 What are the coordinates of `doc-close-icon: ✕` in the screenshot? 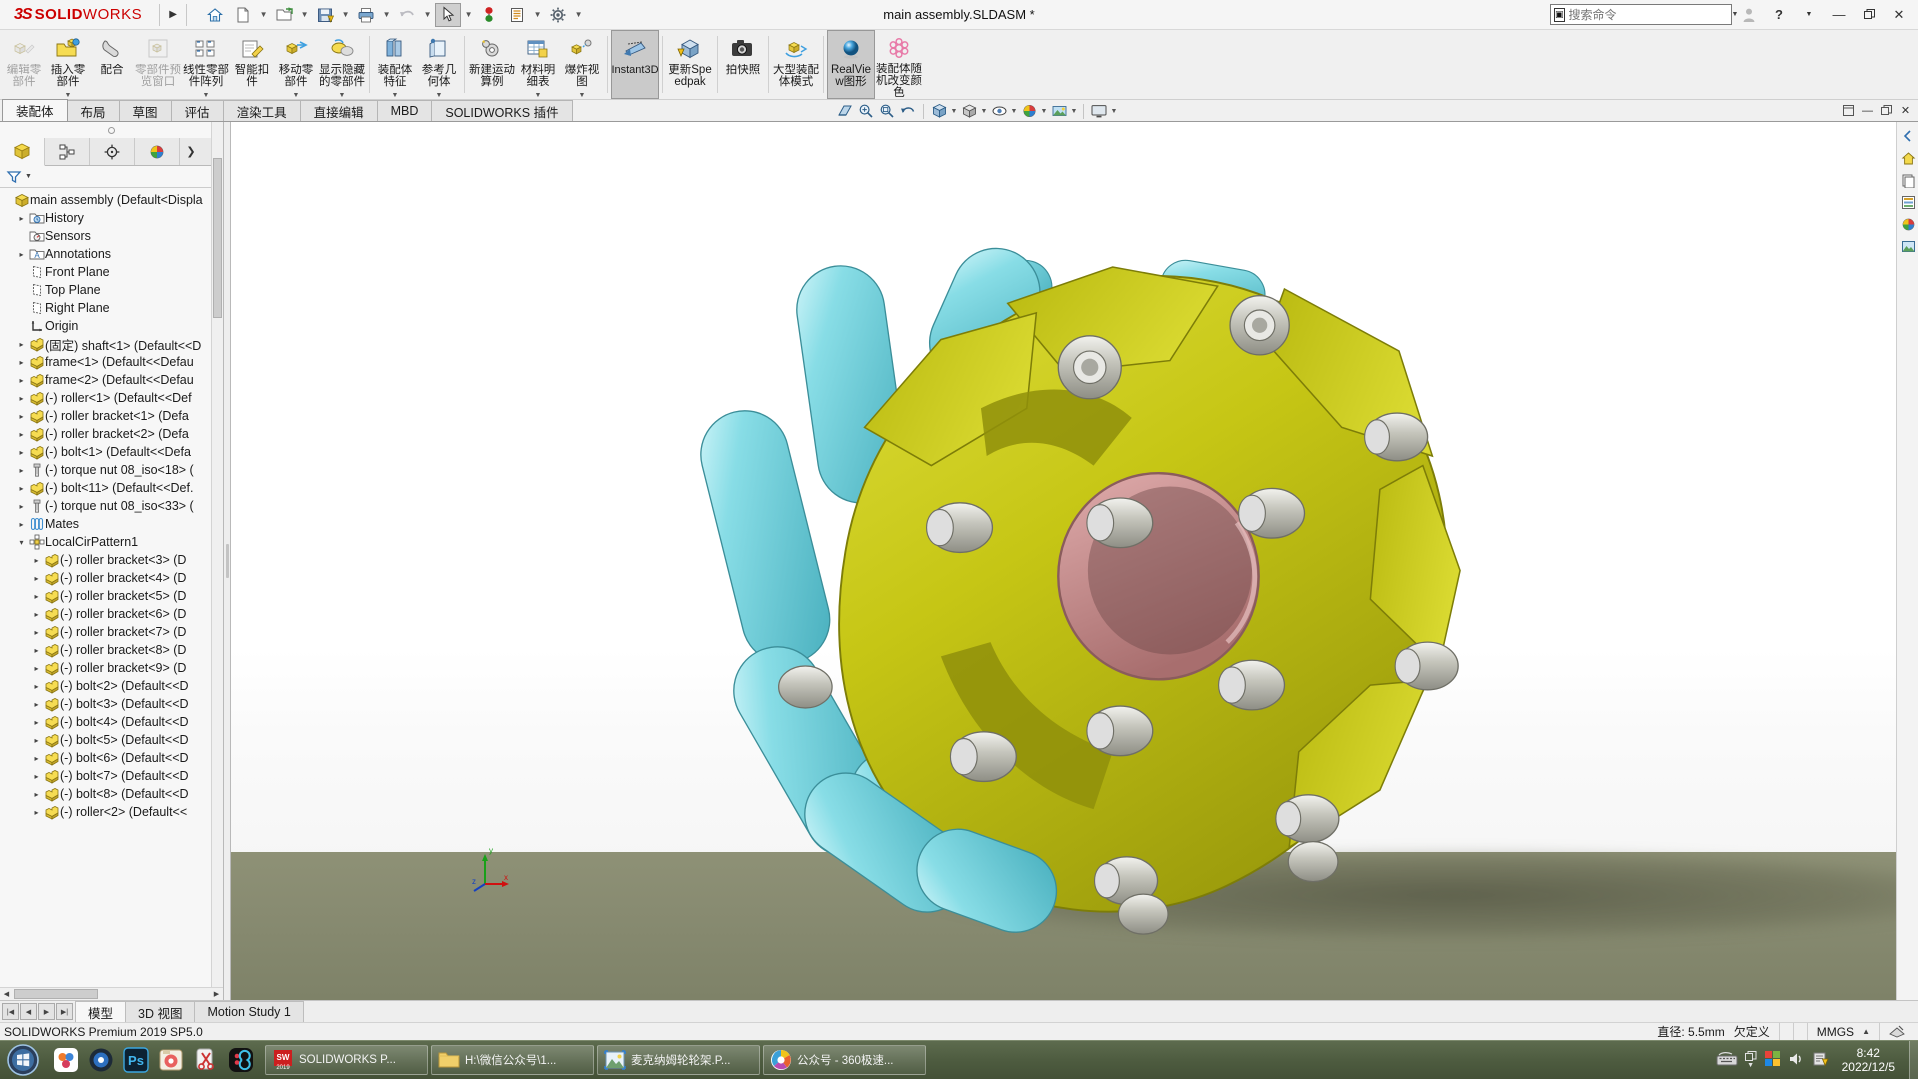 It's located at (1905, 110).